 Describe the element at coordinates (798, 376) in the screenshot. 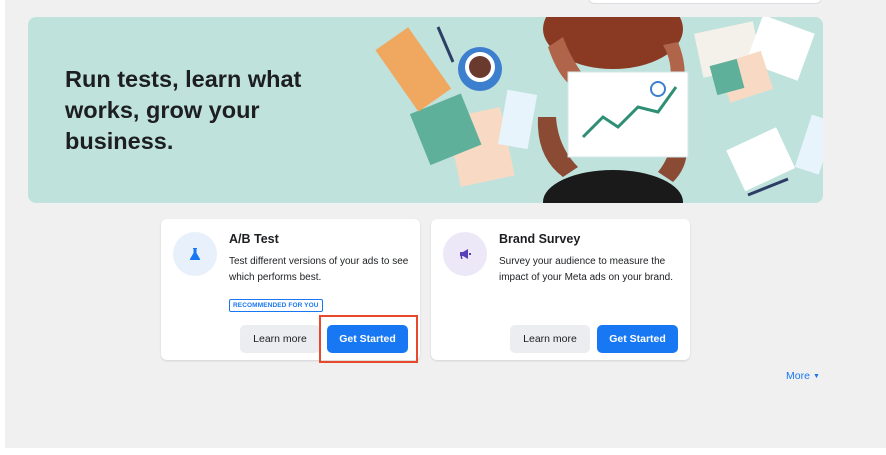

I see `more-label: More` at that location.